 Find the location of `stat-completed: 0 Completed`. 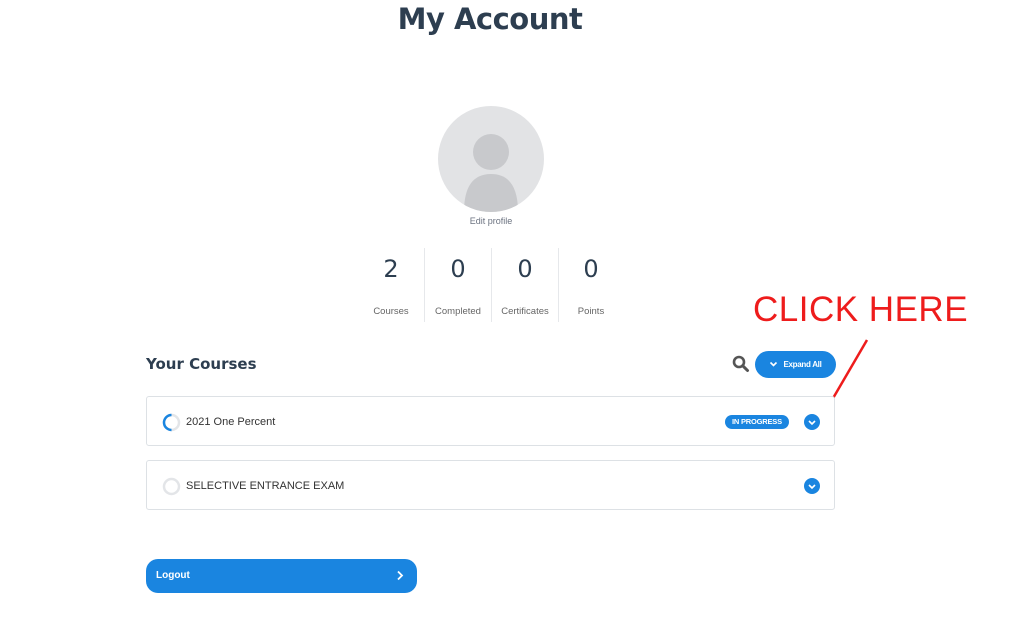

stat-completed: 0 Completed is located at coordinates (457, 285).